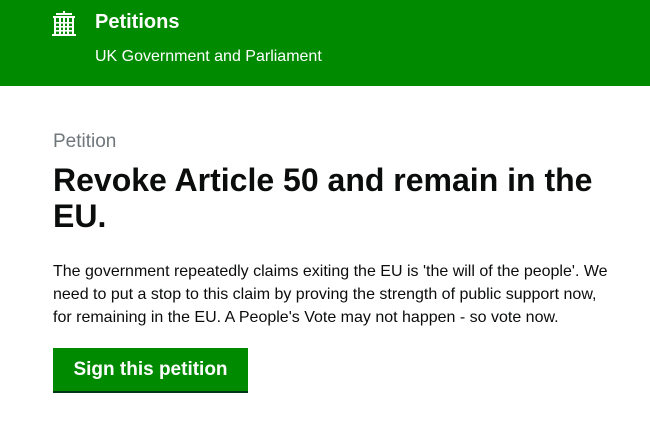  I want to click on sign-petition-button: Sign this petition, so click(150, 369).